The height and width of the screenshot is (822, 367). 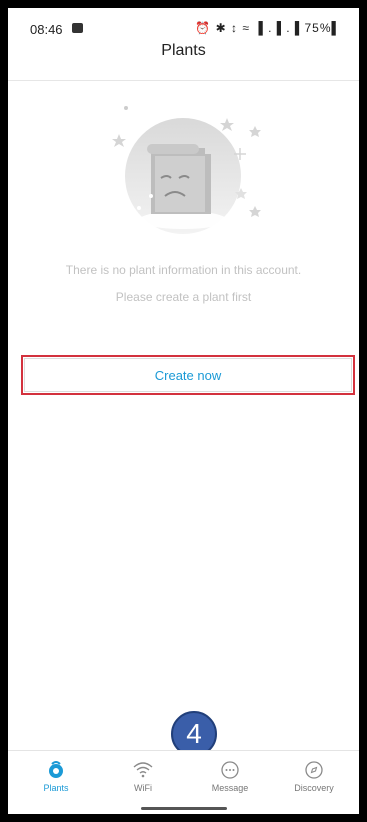 I want to click on tab-message: Message, so click(x=230, y=776).